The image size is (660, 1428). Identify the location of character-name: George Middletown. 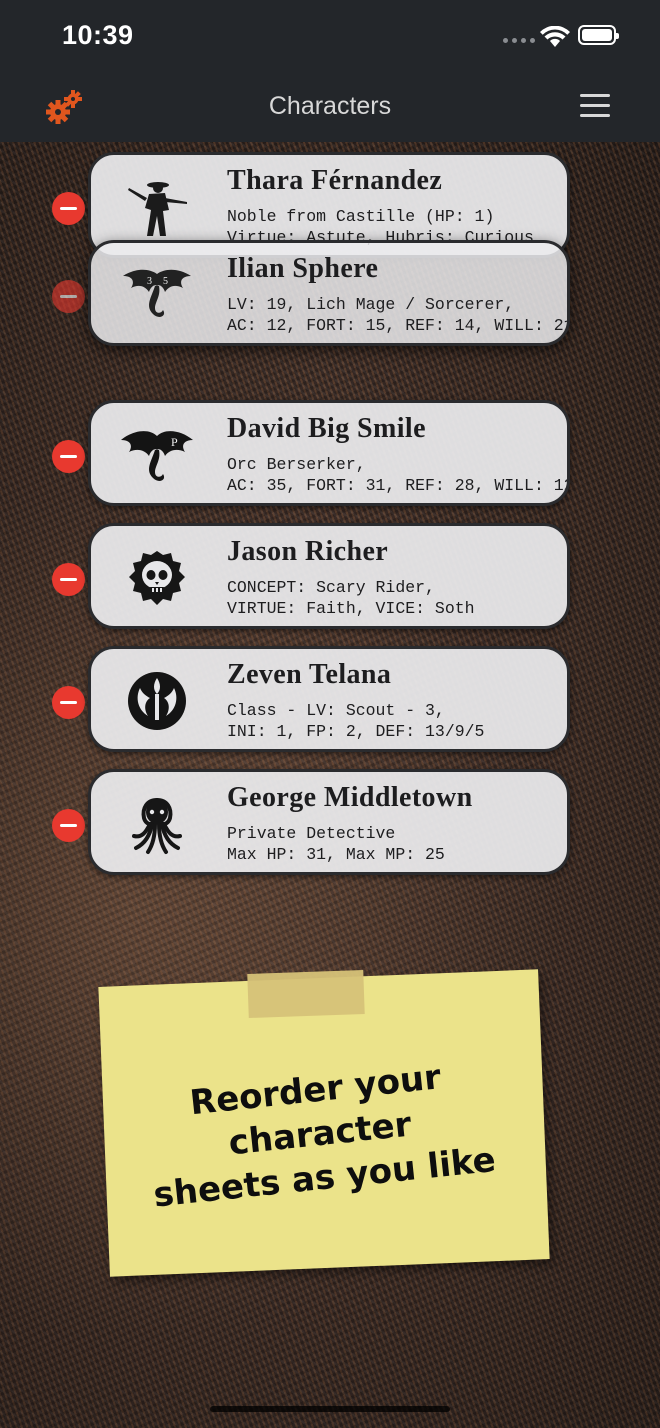
(350, 797).